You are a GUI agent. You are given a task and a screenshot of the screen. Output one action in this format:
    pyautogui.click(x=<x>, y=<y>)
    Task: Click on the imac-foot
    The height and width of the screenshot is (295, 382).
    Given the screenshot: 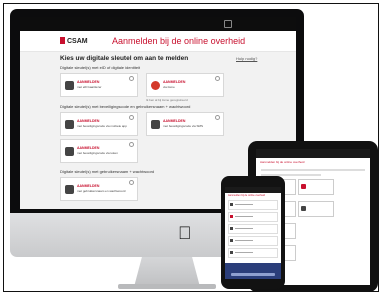 What is the action you would take?
    pyautogui.click(x=167, y=286)
    